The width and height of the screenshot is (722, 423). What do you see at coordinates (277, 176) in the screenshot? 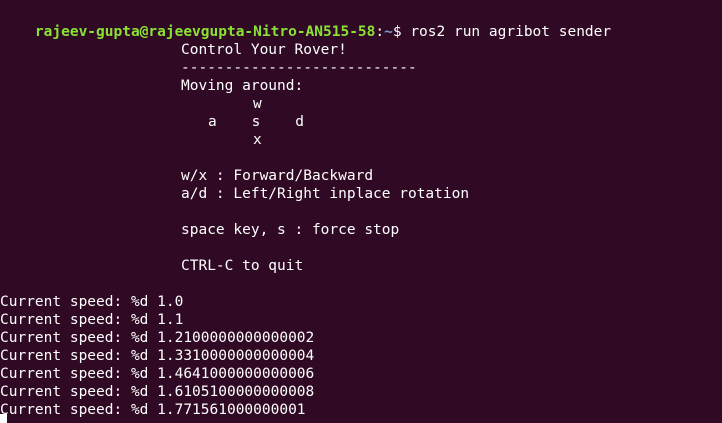
I see `help-wx-desc: w/x : Forward/Backward` at bounding box center [277, 176].